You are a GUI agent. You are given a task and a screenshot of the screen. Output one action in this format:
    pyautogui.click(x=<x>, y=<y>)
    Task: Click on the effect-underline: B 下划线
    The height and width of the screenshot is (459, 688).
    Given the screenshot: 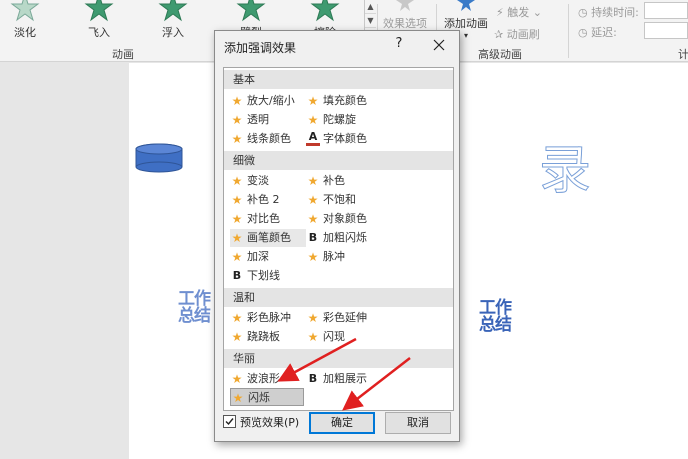 What is the action you would take?
    pyautogui.click(x=268, y=276)
    